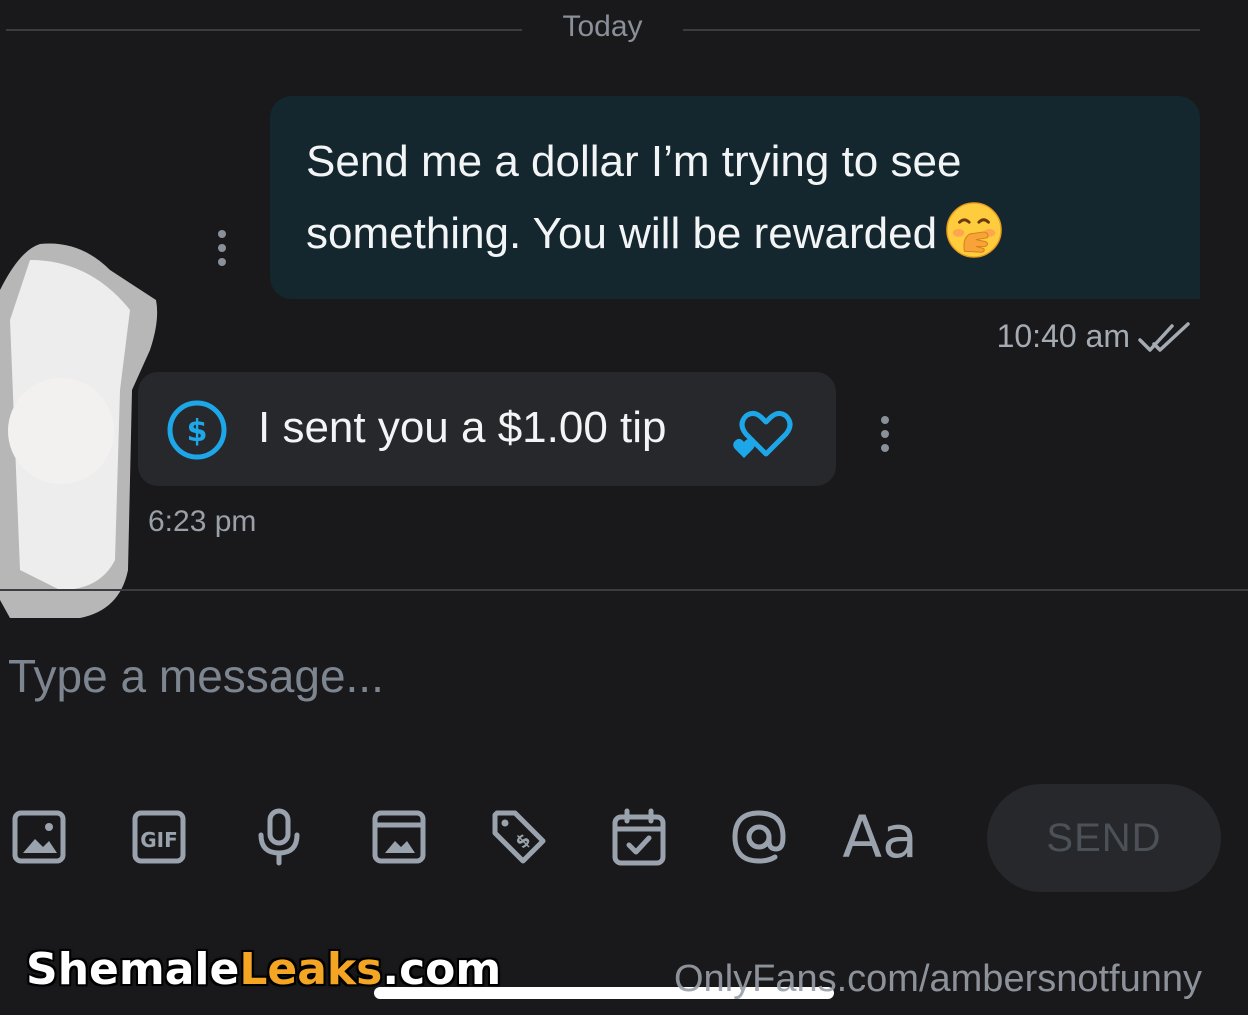 This screenshot has height=1015, width=1248. I want to click on svg-text: GIF, so click(159, 840).